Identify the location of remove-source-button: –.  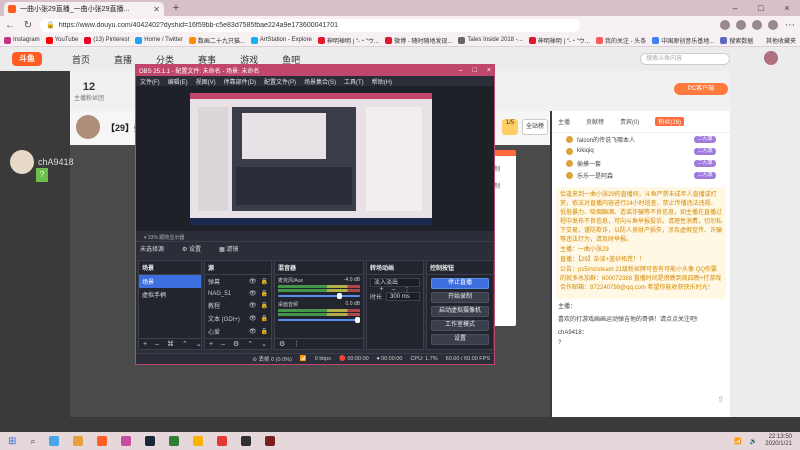
(223, 344).